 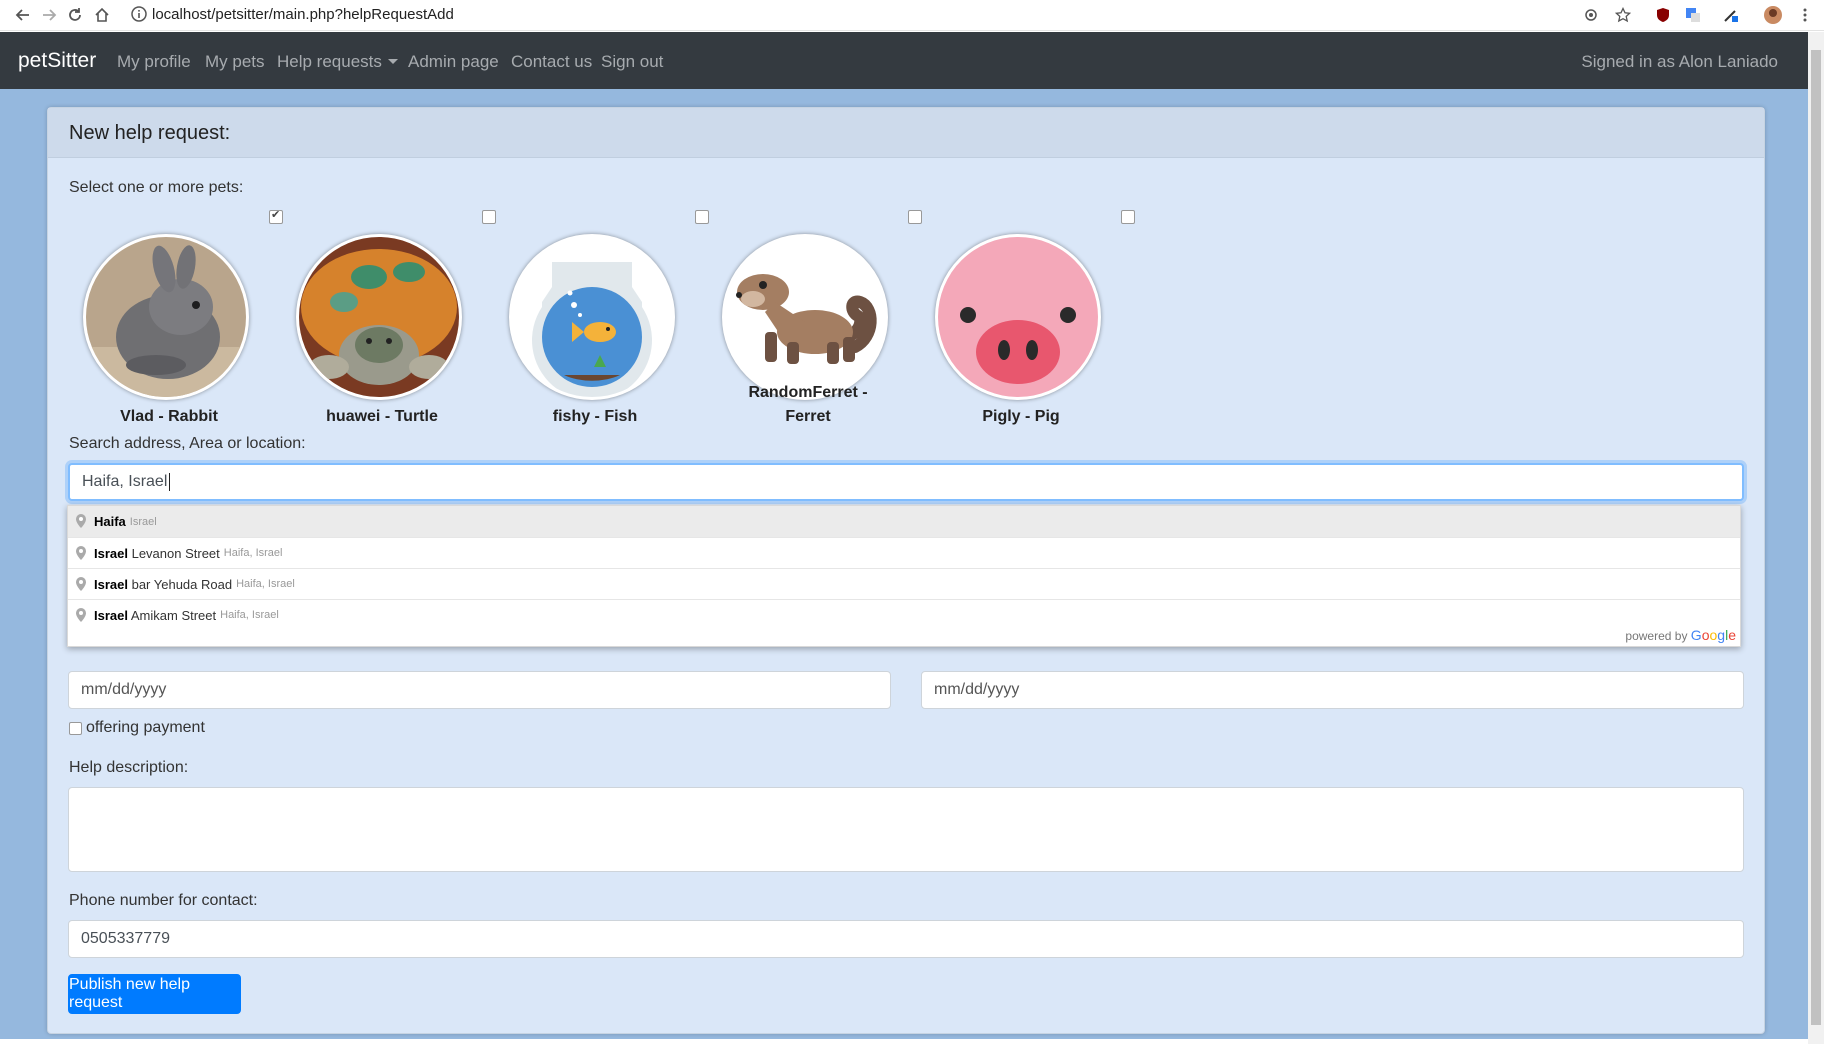 I want to click on autocomplete-main: Haifa, so click(x=110, y=521).